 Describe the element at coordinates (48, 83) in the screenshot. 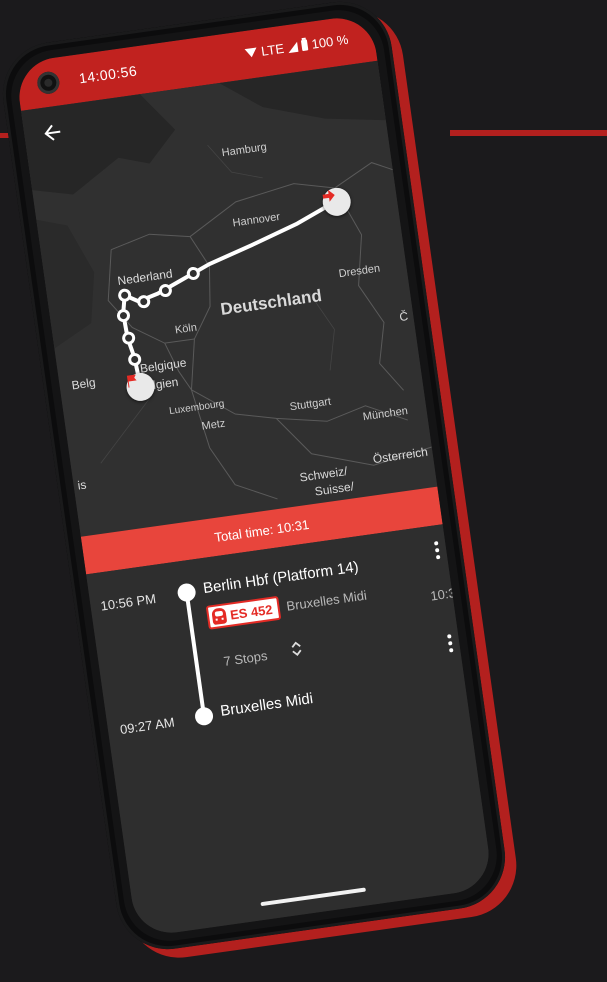

I see `camera-icon` at that location.